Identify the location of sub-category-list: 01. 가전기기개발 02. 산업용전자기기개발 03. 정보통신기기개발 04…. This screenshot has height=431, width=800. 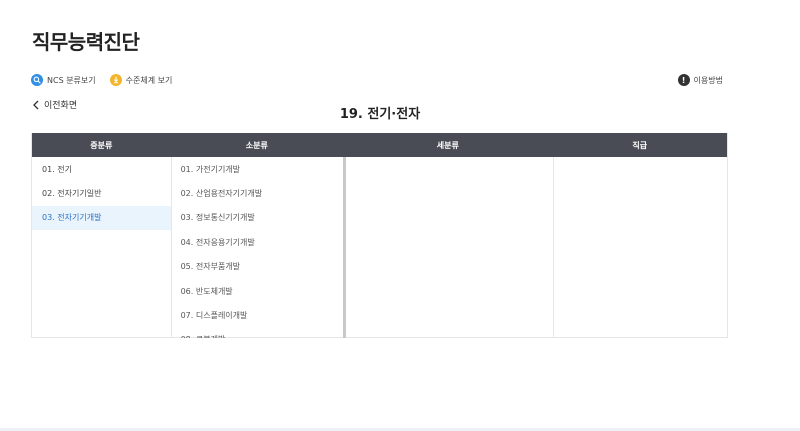
(257, 247).